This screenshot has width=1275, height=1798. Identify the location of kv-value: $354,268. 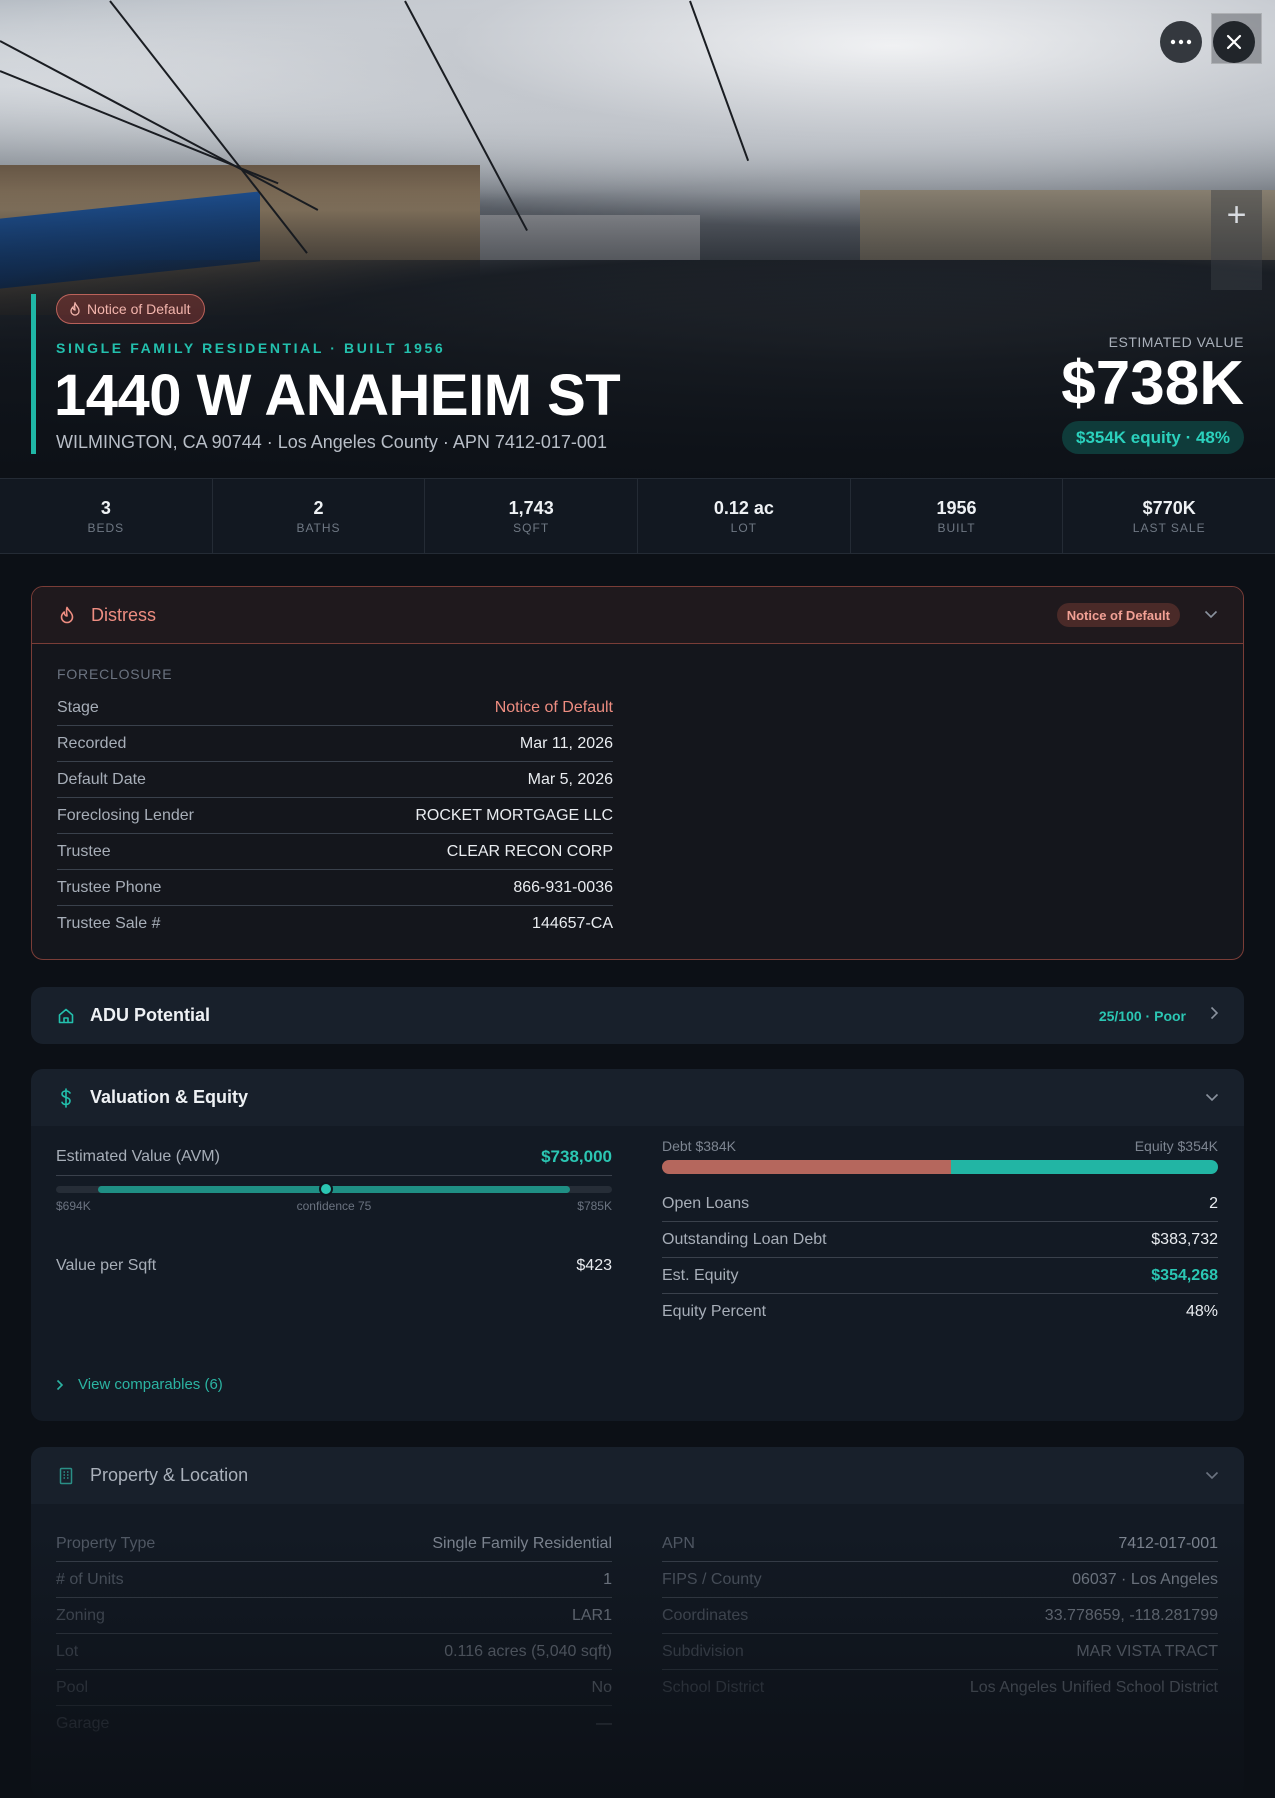
(1184, 1275).